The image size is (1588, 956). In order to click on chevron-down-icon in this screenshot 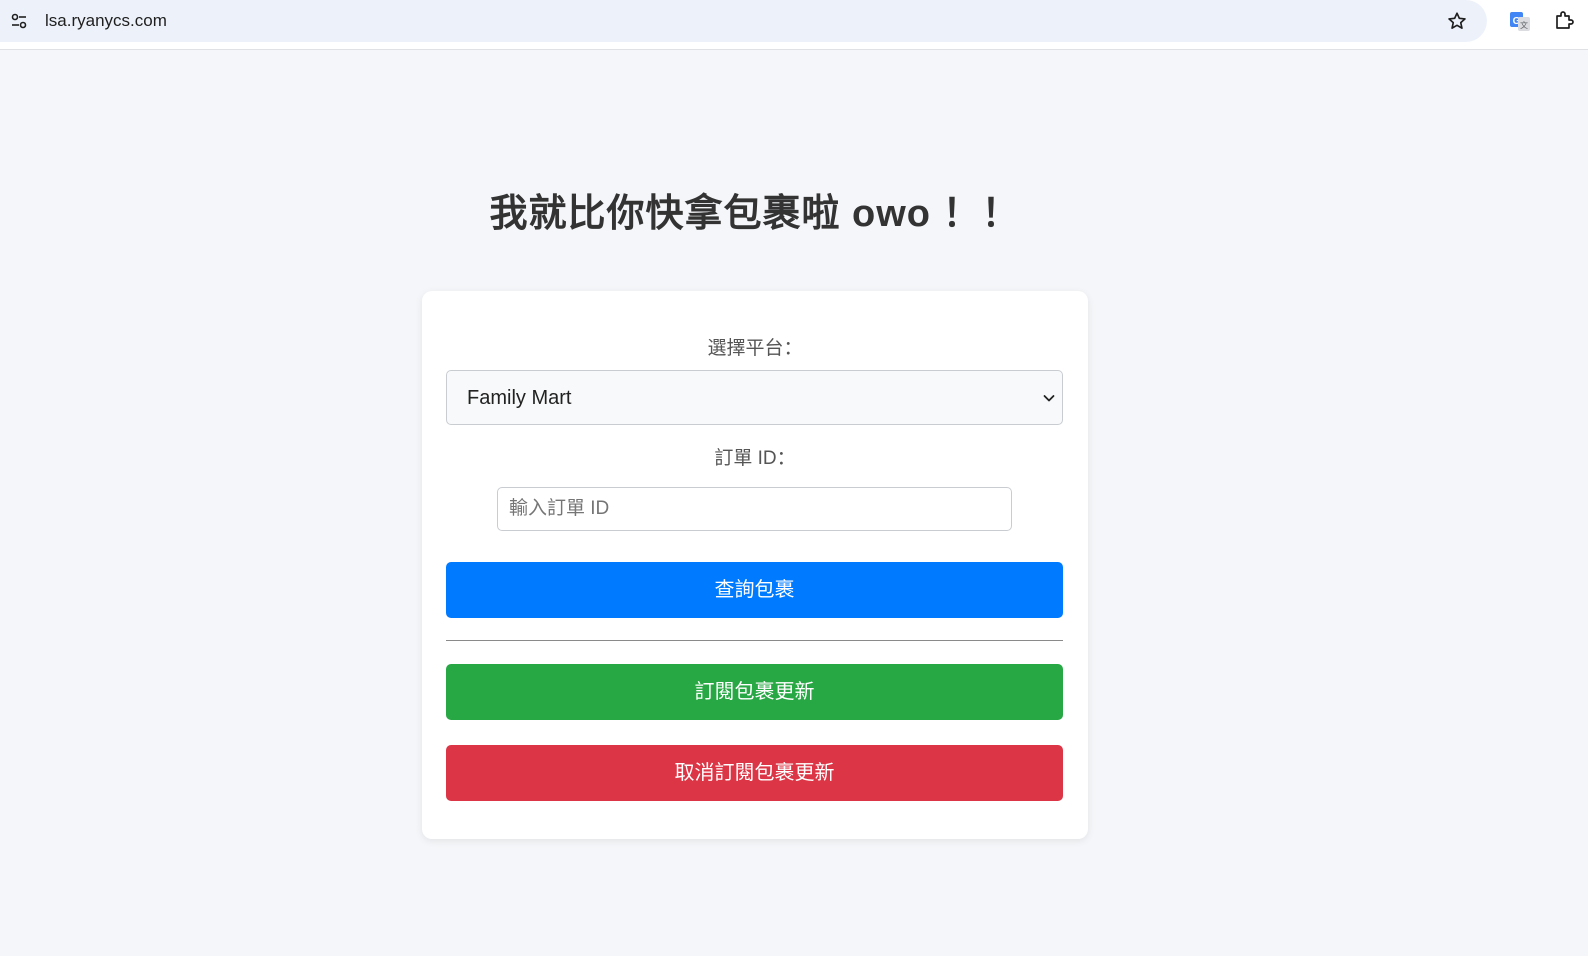, I will do `click(1049, 398)`.